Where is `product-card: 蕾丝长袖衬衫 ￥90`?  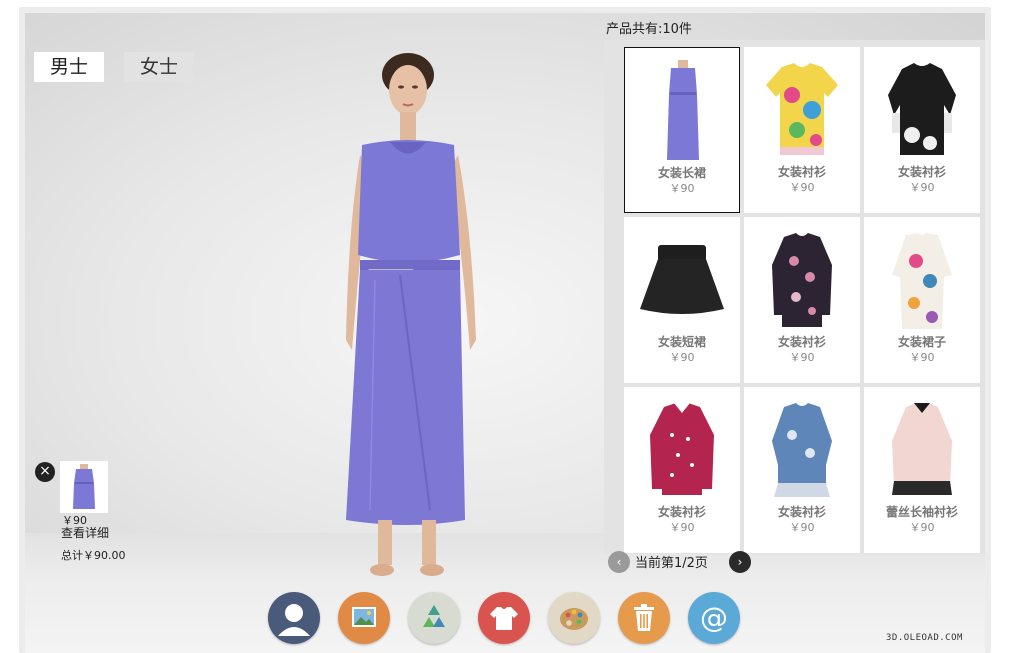 product-card: 蕾丝长袖衬衫 ￥90 is located at coordinates (922, 470).